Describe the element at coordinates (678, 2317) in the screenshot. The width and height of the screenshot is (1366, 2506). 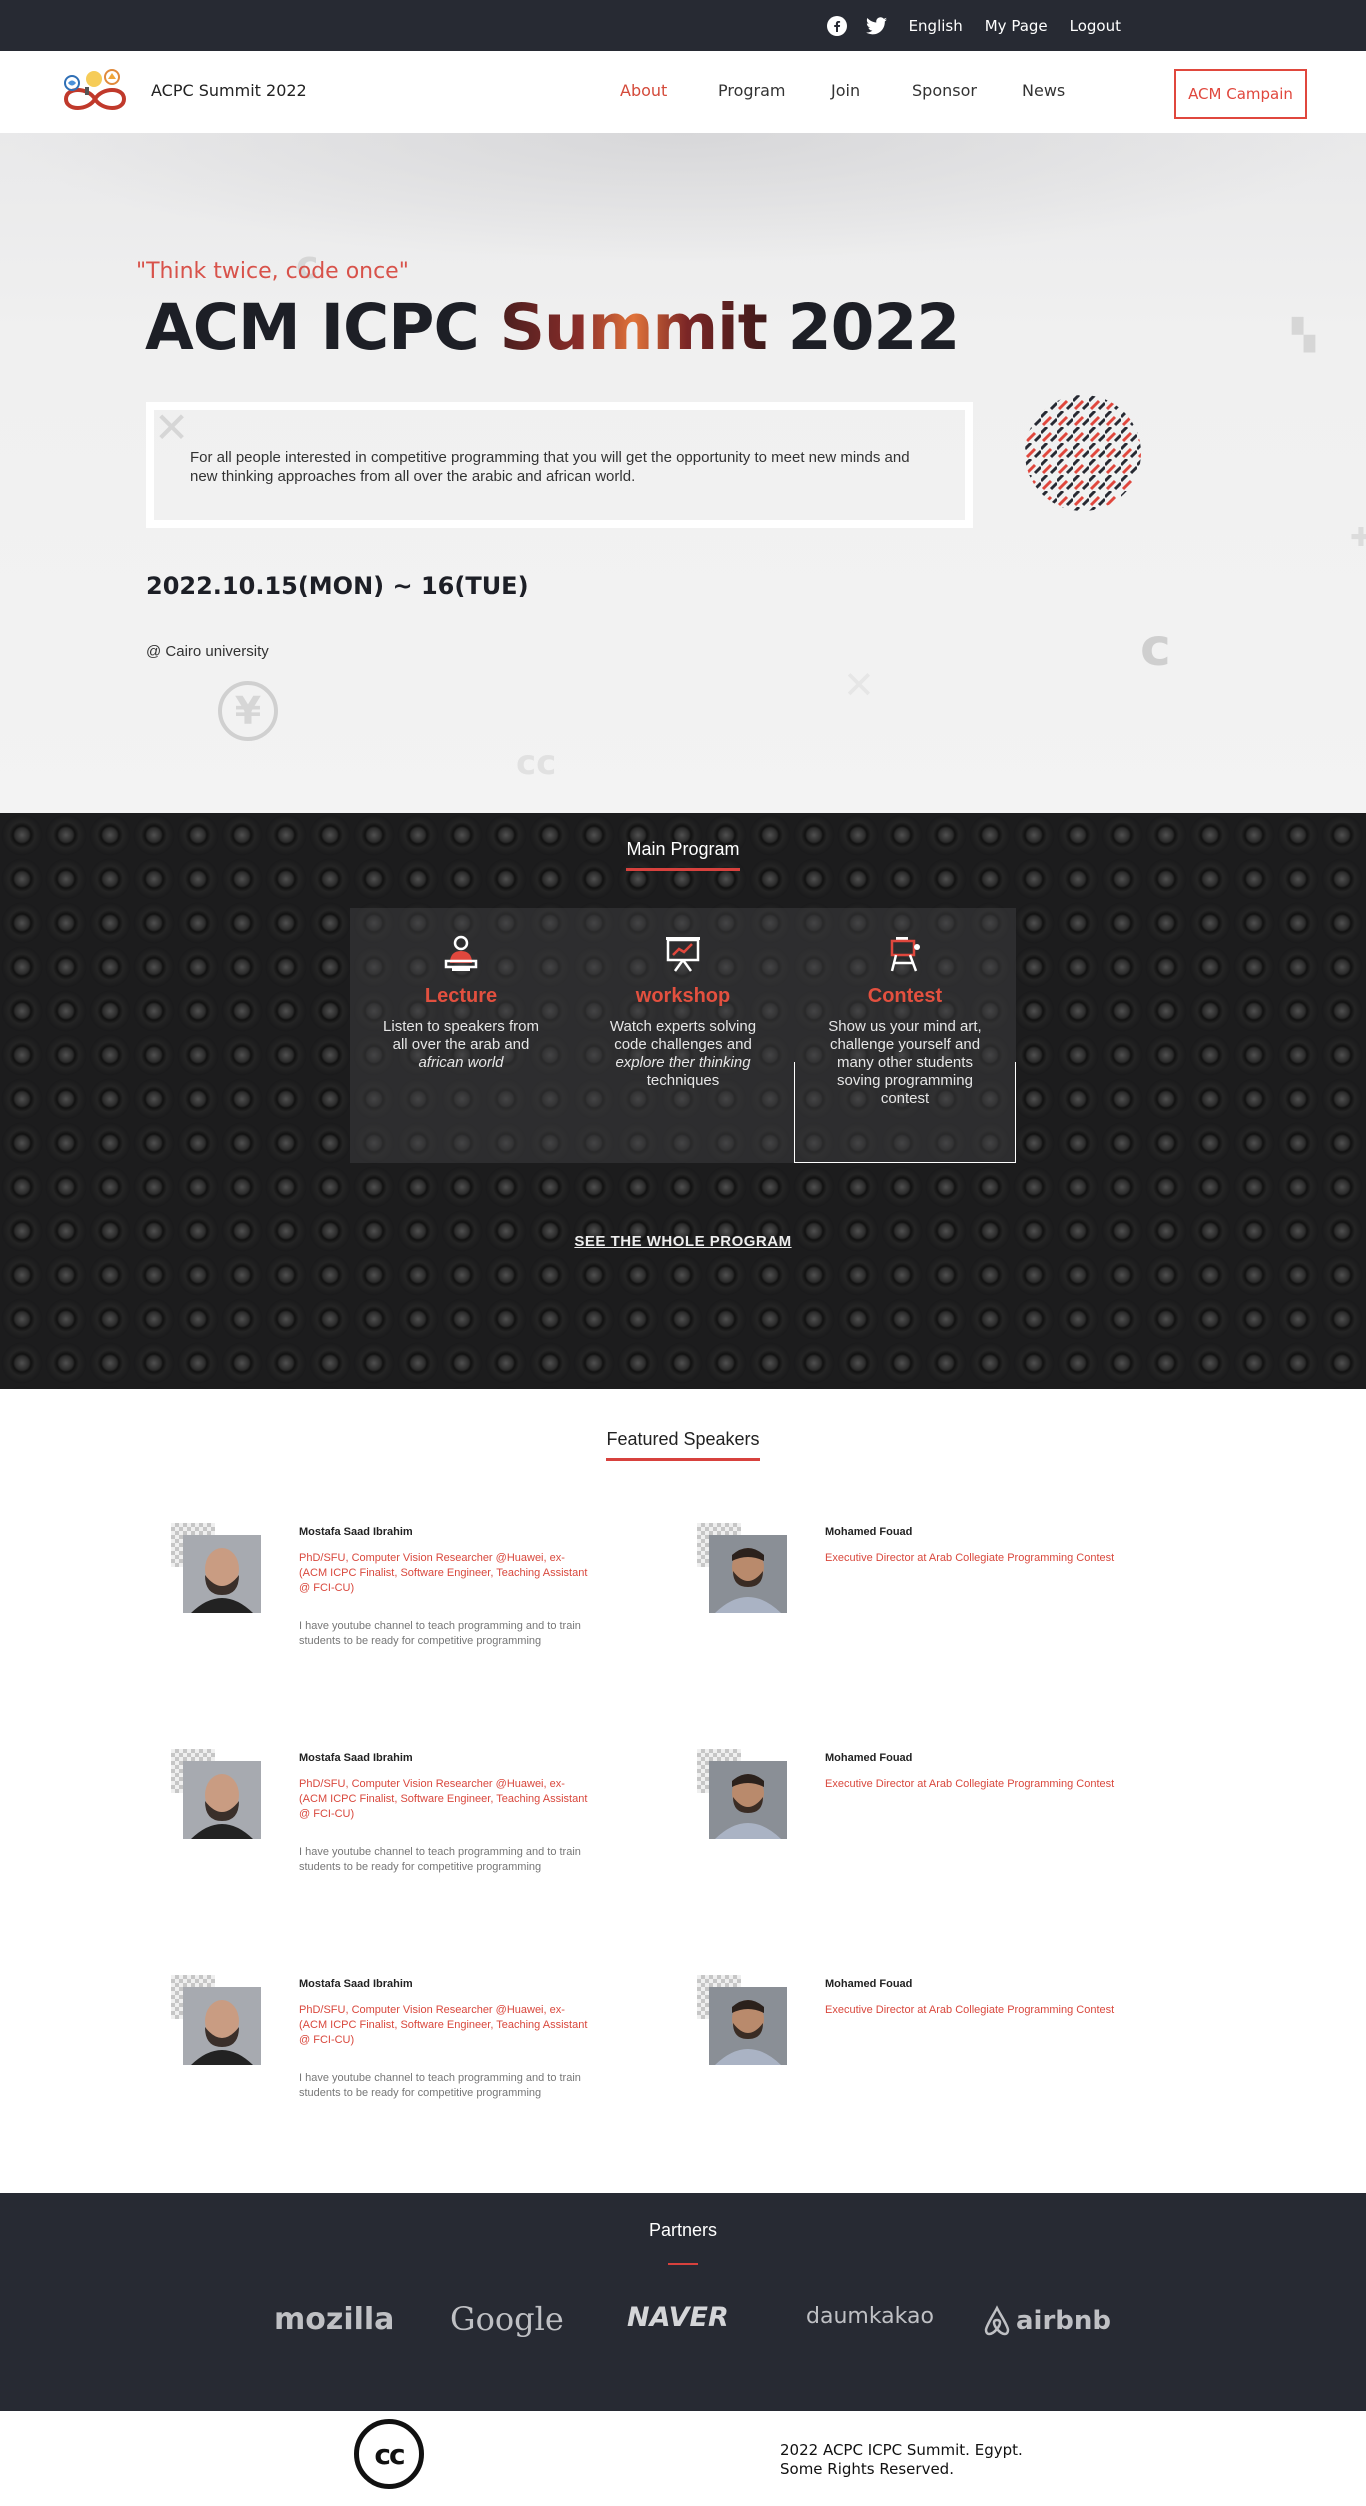
I see `partner-naver: NAVER` at that location.